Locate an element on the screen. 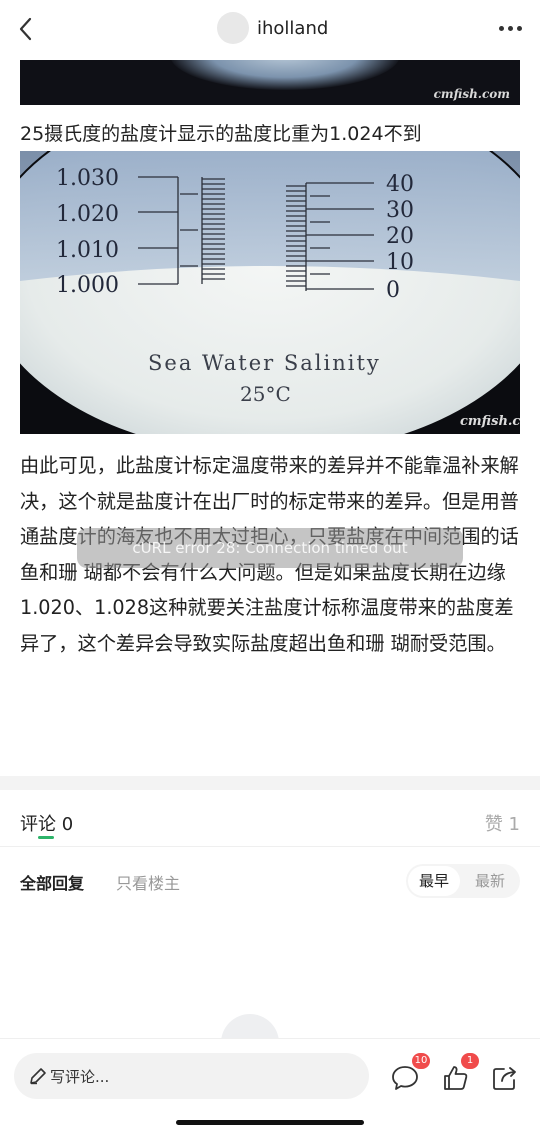 Image resolution: width=540 pixels, height=1135 pixels. comments-count: 评论 0 is located at coordinates (46, 823).